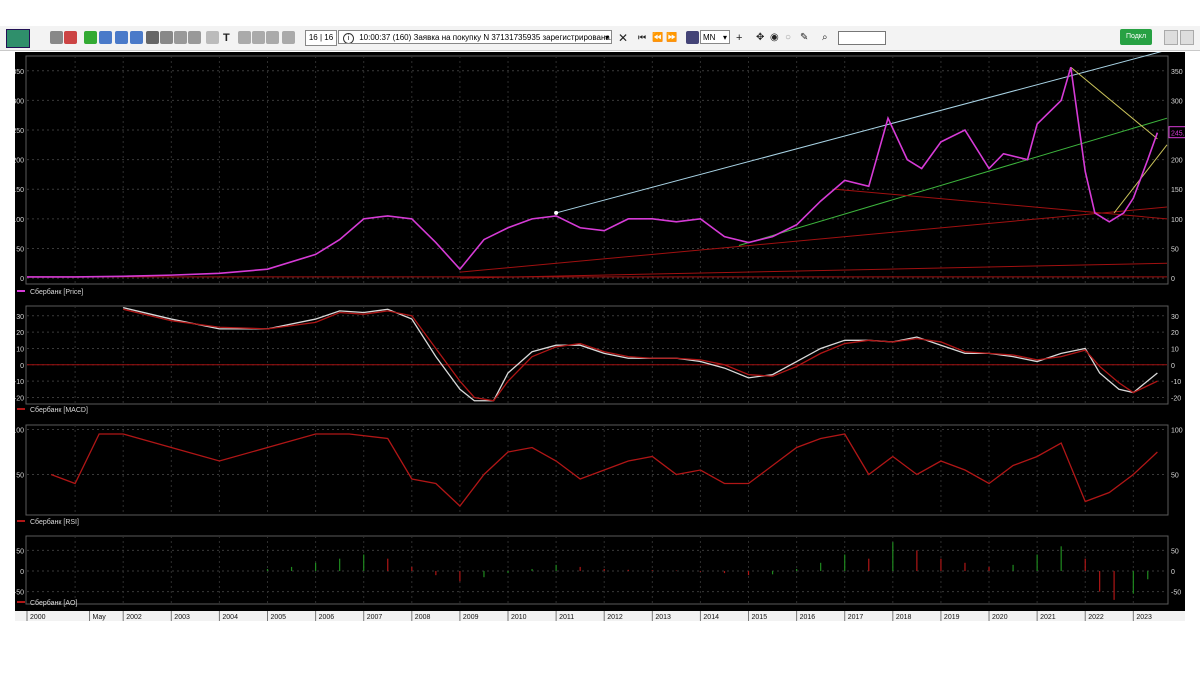  I want to click on legend-label: Сбербанк [MACD], so click(59, 410).